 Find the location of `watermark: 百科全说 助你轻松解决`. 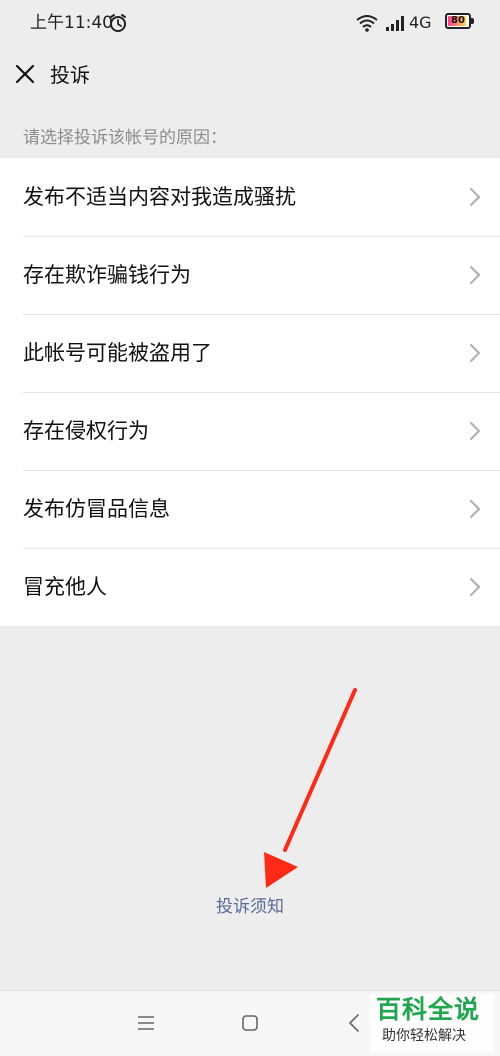

watermark: 百科全说 助你轻松解决 is located at coordinates (432, 1023).